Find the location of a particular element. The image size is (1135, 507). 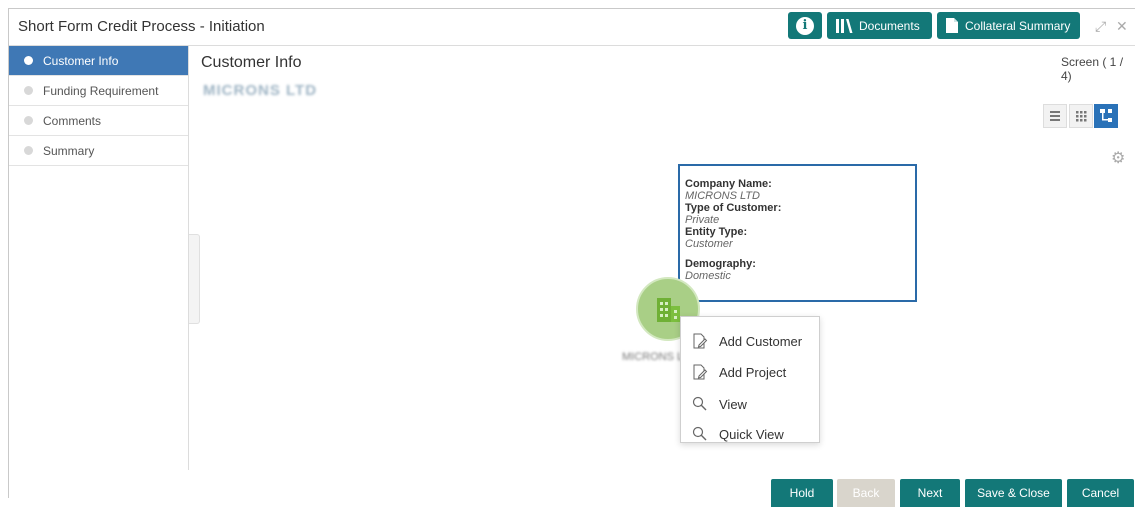

cancel-button: Cancel is located at coordinates (1100, 493).